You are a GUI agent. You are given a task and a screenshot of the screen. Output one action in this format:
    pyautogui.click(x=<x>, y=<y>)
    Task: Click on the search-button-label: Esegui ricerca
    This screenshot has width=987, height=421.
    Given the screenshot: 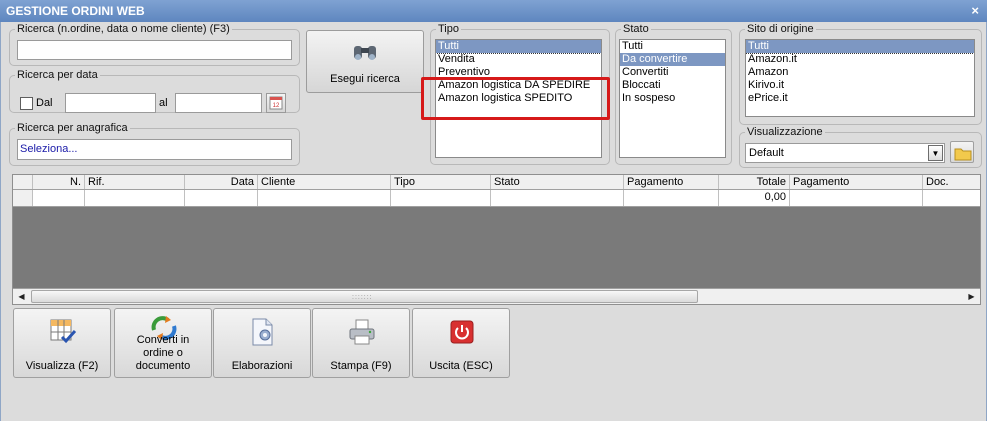 What is the action you would take?
    pyautogui.click(x=365, y=79)
    